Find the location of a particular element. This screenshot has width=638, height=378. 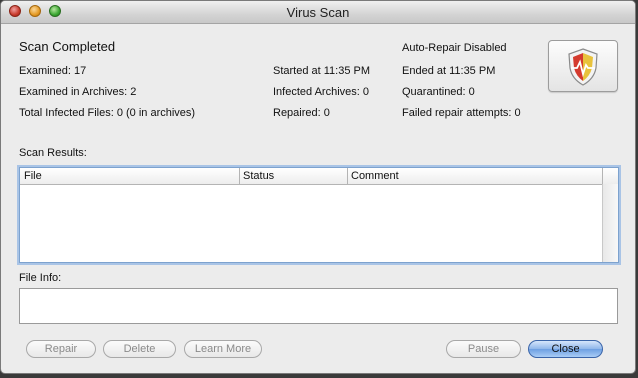

file-info-field is located at coordinates (318, 306).